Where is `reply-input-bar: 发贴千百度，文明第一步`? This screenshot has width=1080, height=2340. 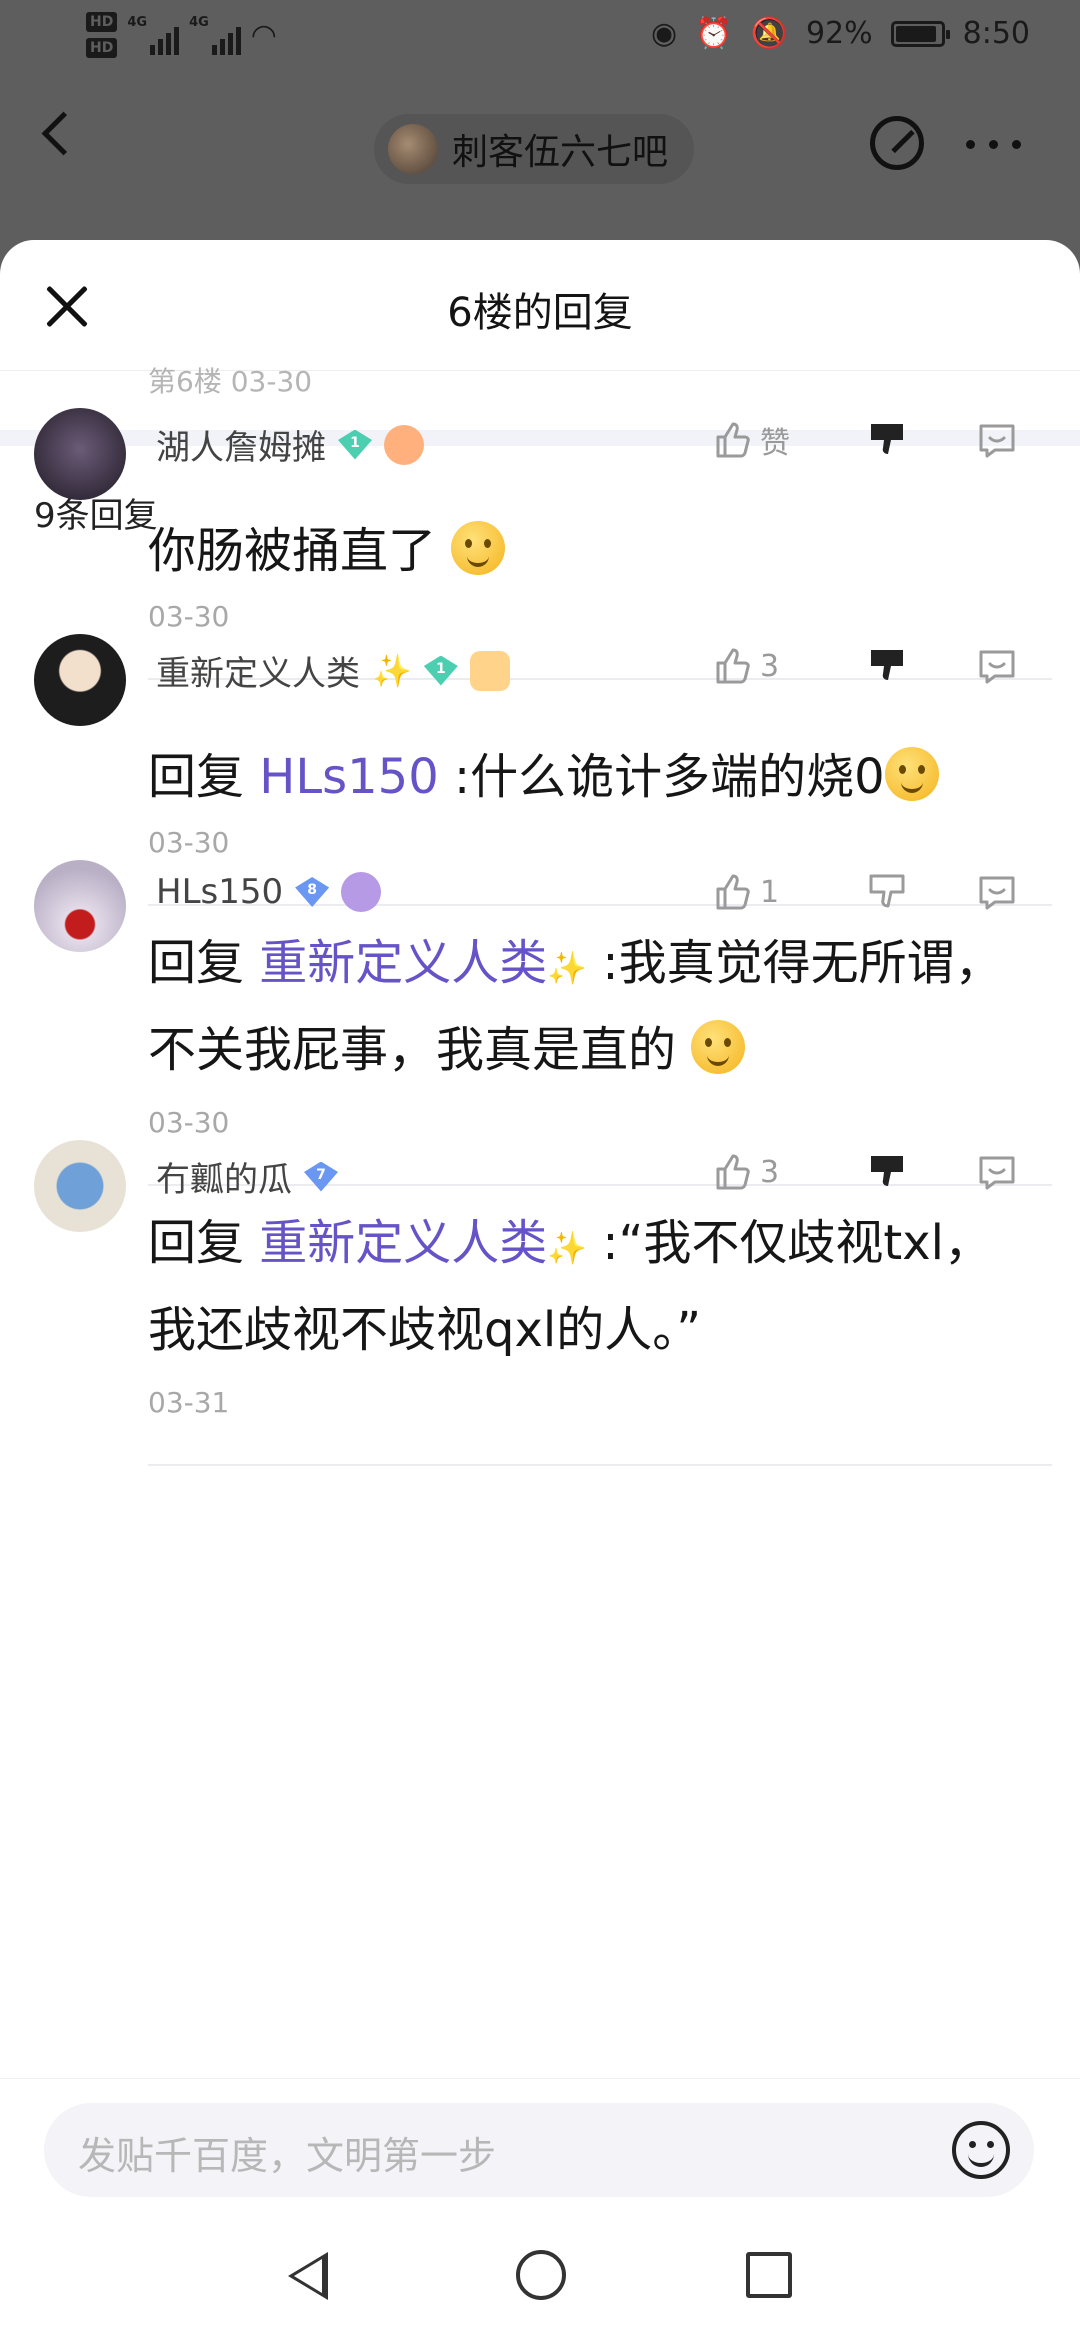
reply-input-bar: 发贴千百度，文明第一步 is located at coordinates (540, 2143).